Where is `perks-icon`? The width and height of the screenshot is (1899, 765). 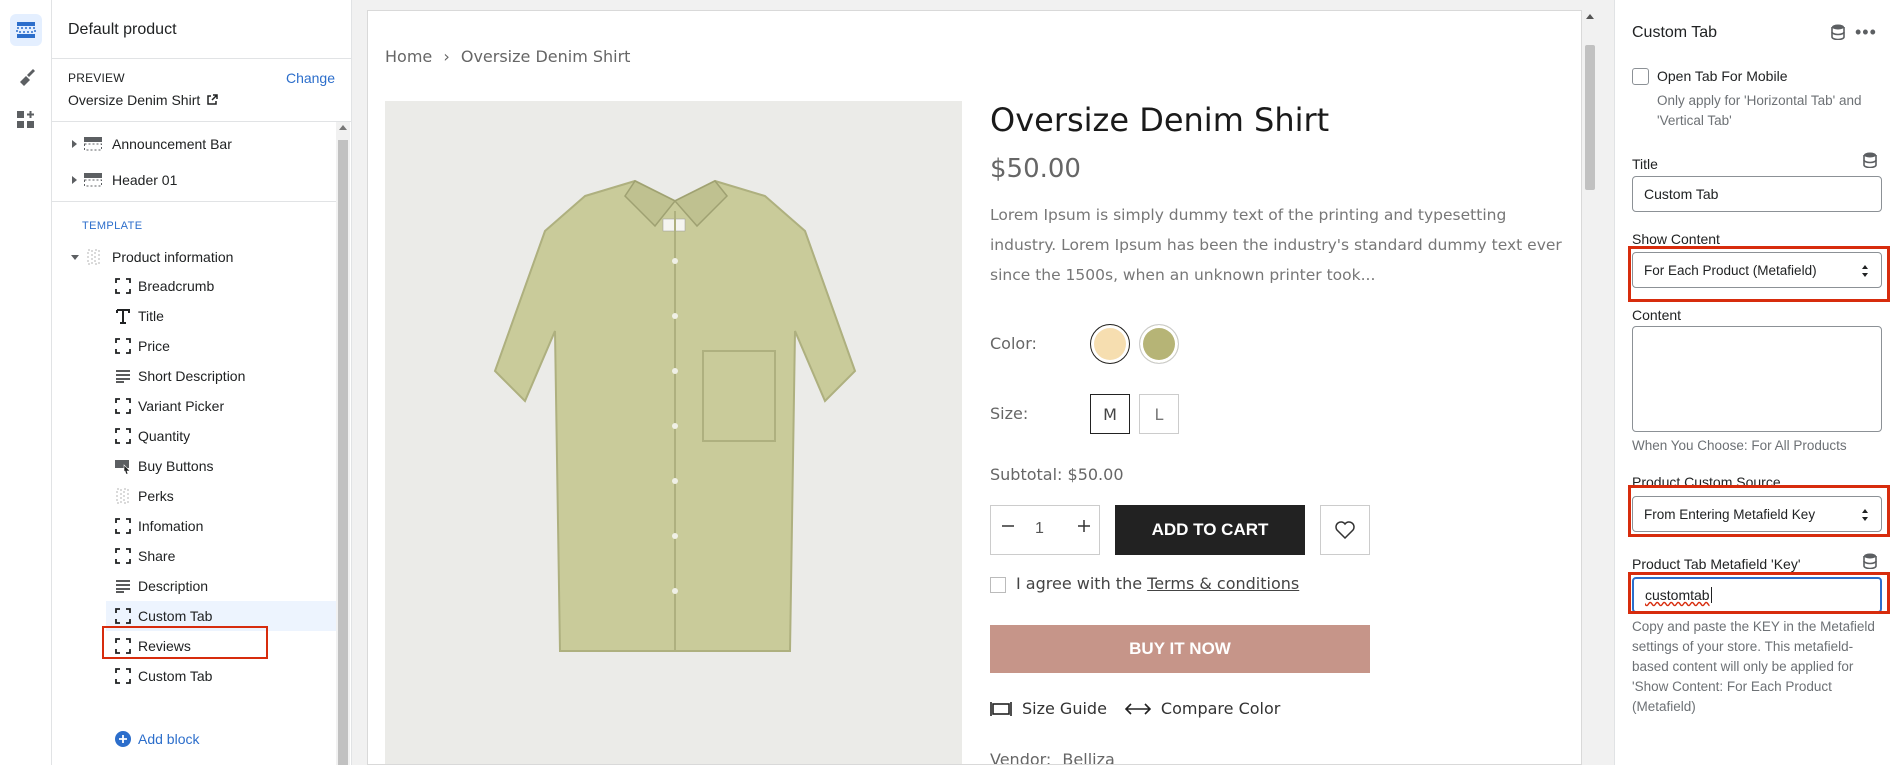 perks-icon is located at coordinates (123, 496).